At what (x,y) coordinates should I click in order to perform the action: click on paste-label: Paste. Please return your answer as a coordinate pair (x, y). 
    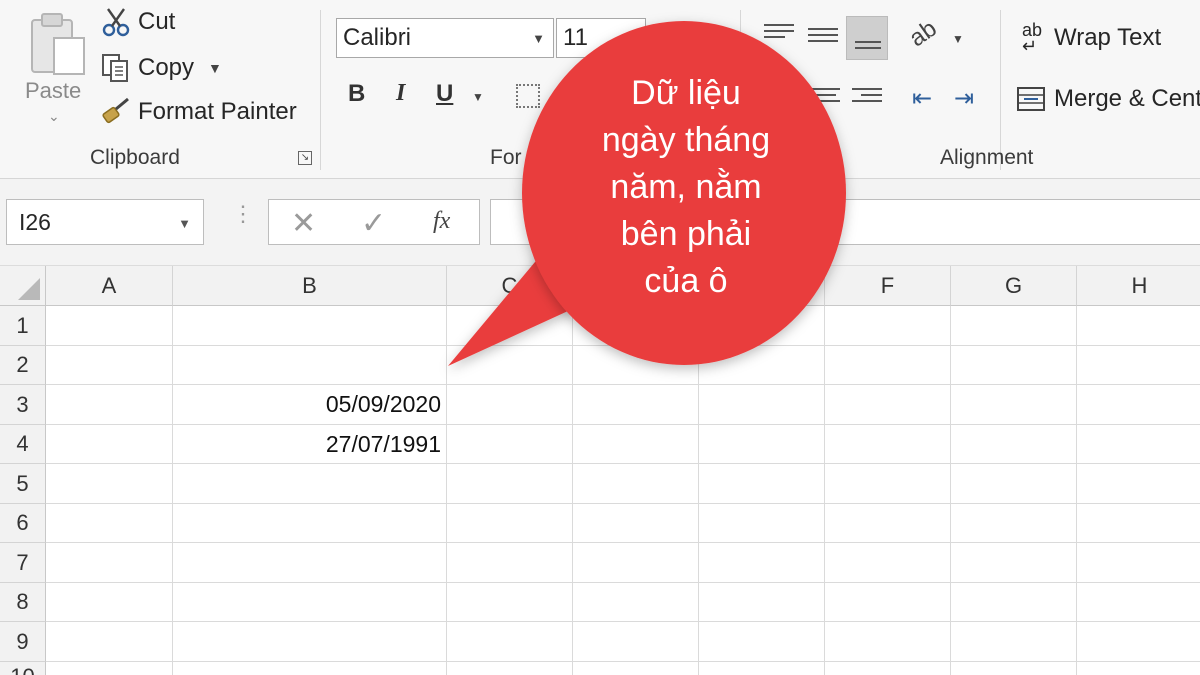
    Looking at the image, I should click on (53, 90).